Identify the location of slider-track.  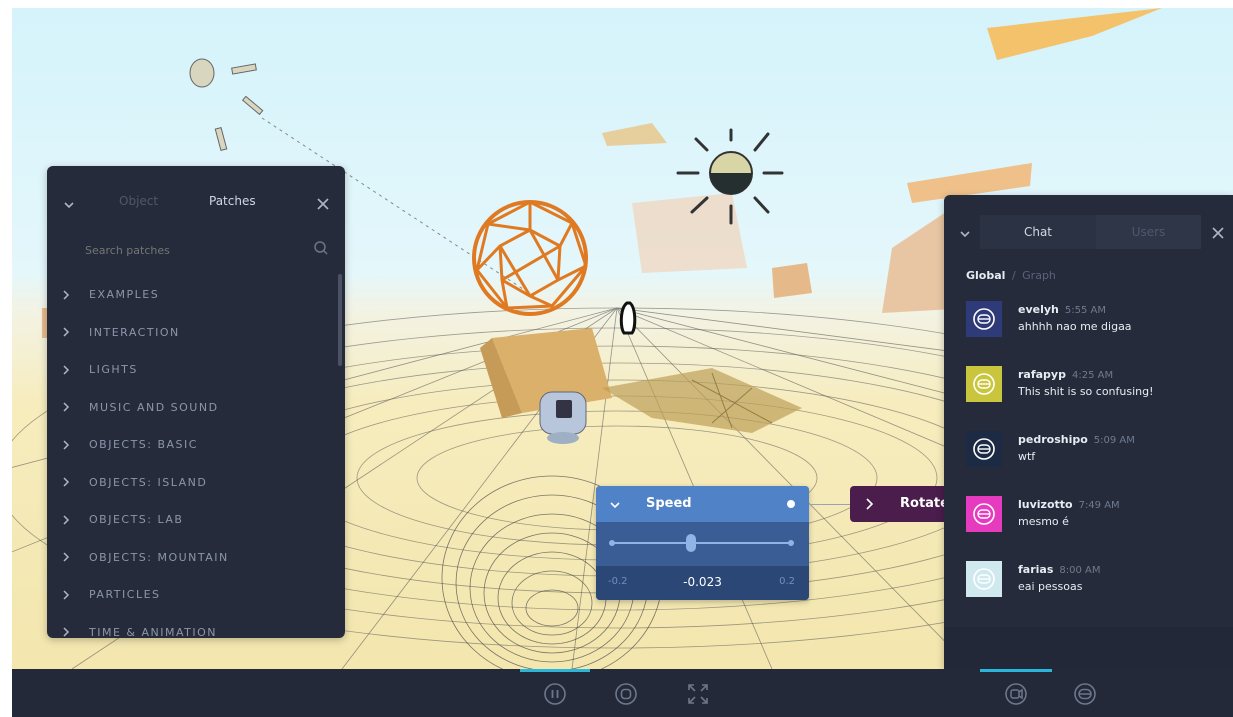
(702, 543).